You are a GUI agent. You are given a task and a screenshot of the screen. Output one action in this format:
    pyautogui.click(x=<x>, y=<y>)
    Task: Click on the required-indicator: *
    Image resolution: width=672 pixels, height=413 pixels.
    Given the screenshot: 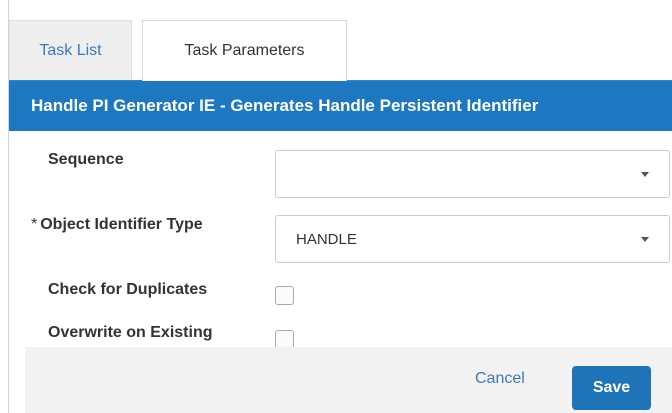 What is the action you would take?
    pyautogui.click(x=34, y=224)
    